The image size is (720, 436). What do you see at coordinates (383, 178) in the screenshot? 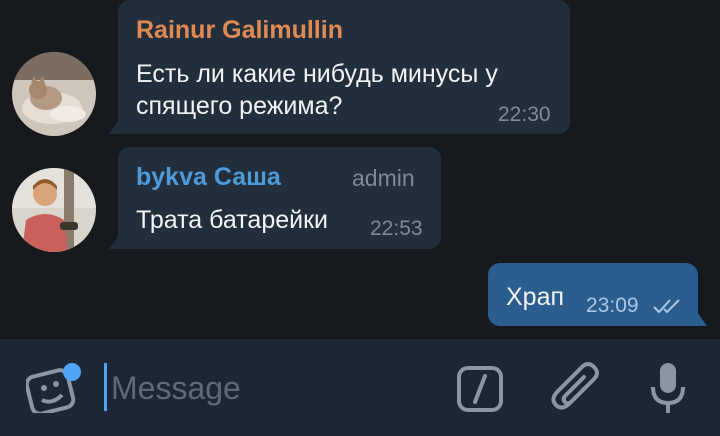
I see `admin-badge: admin` at bounding box center [383, 178].